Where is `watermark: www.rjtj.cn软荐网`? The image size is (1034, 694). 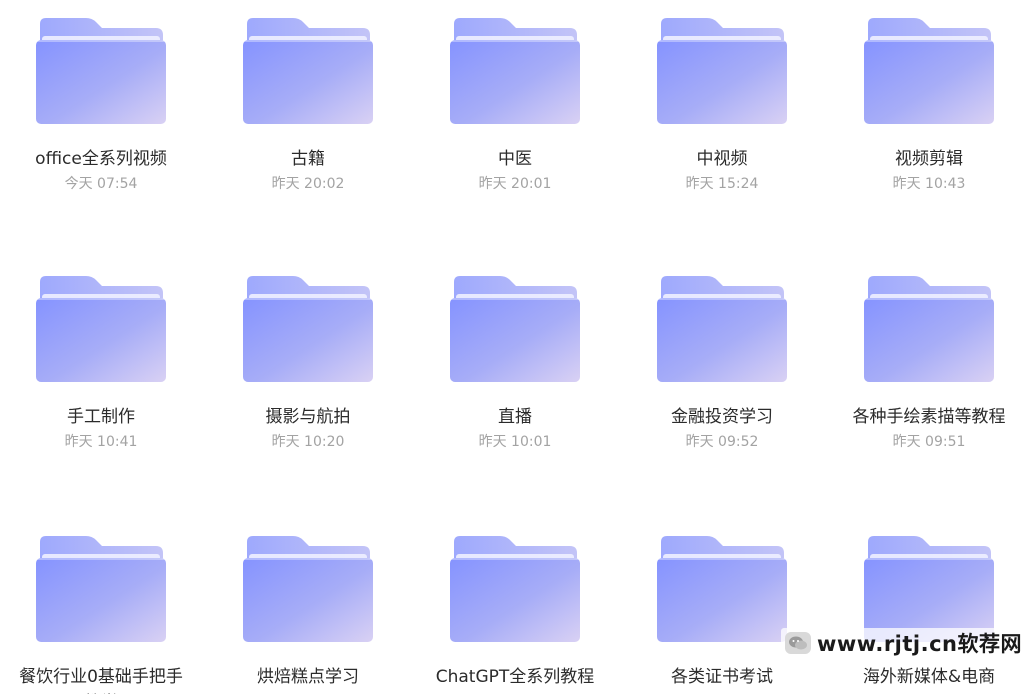 watermark: www.rjtj.cn软荐网 is located at coordinates (903, 643).